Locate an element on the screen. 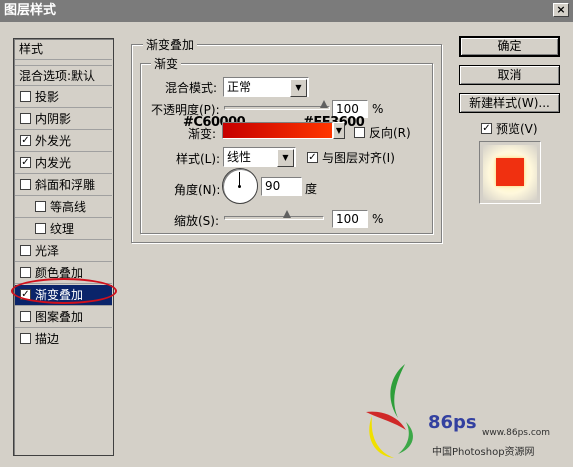 This screenshot has width=573, height=467. reverse-checkbox is located at coordinates (359, 132).